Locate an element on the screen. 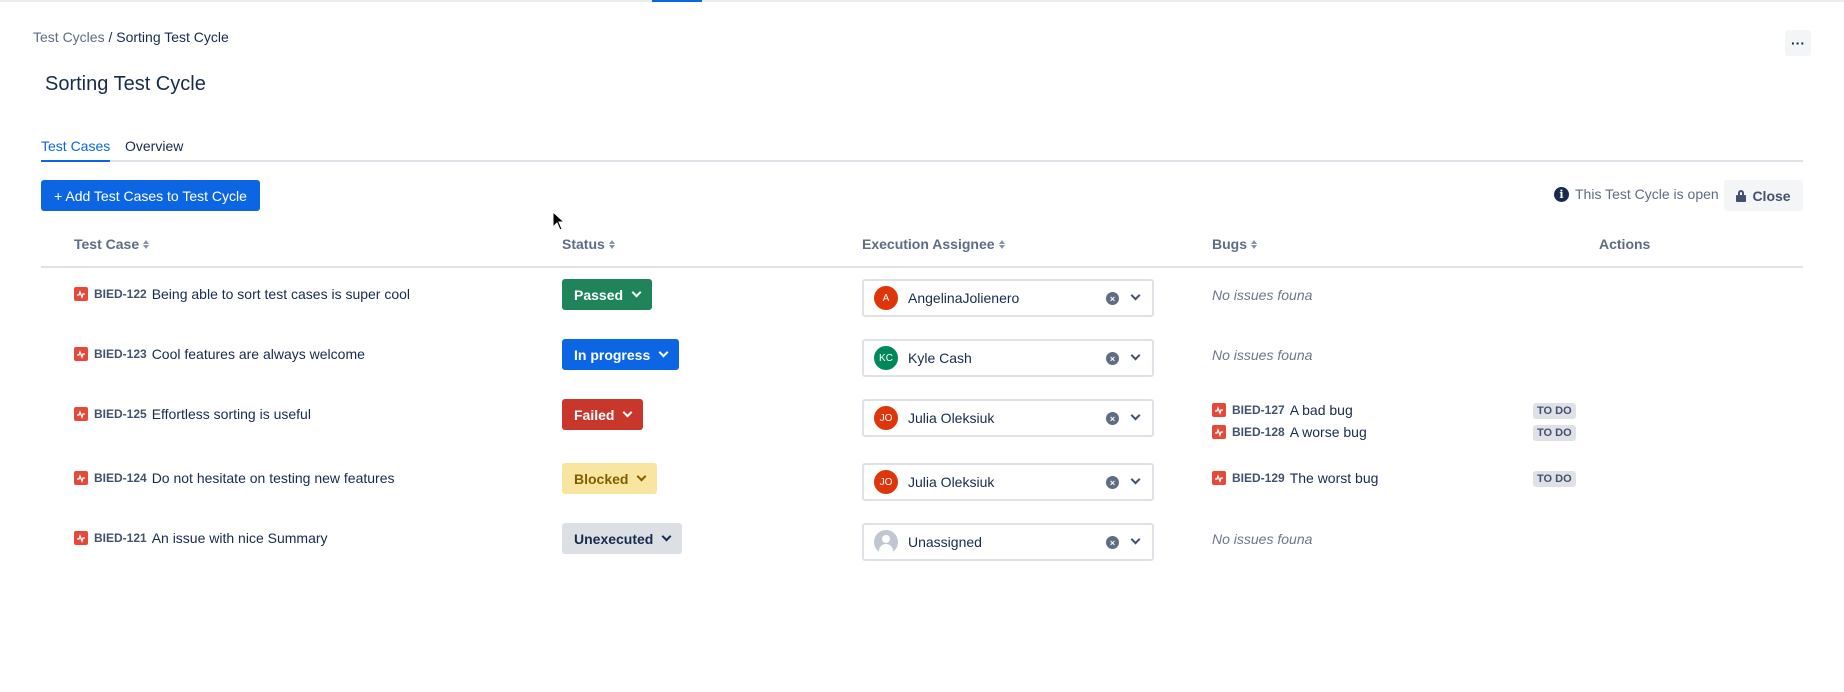 The image size is (1844, 692). bug-status-badge: TO DO is located at coordinates (1554, 479).